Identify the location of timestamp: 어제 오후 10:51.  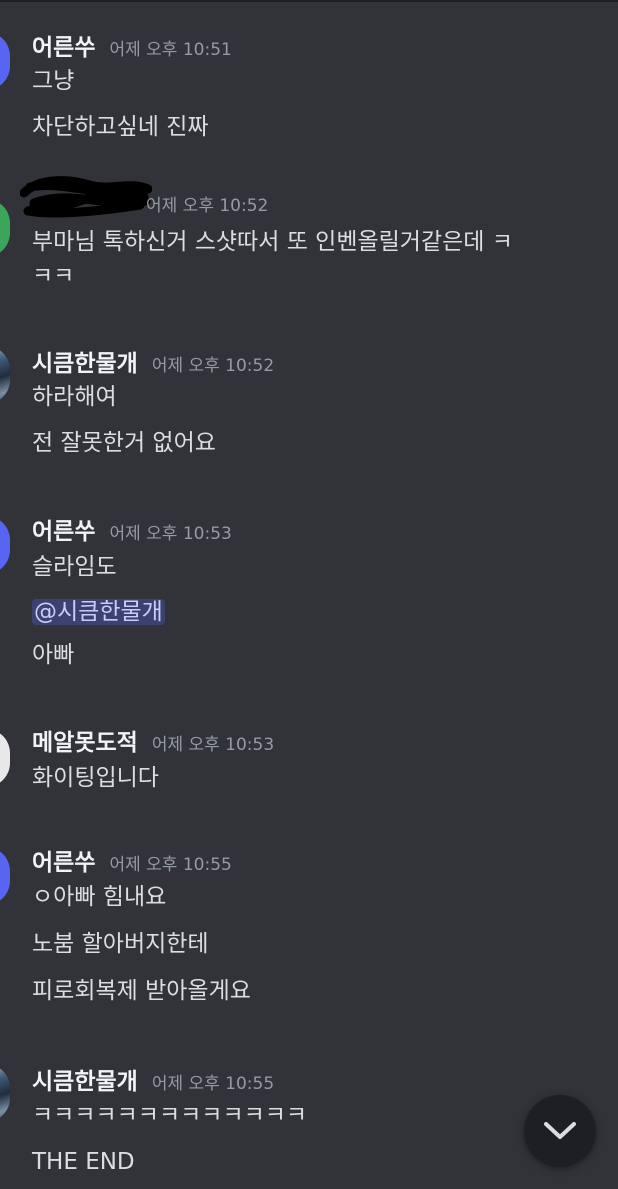
(170, 50).